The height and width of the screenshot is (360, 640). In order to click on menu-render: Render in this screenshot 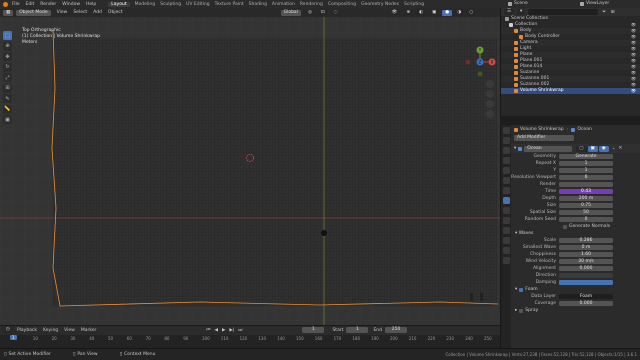, I will do `click(48, 4)`.